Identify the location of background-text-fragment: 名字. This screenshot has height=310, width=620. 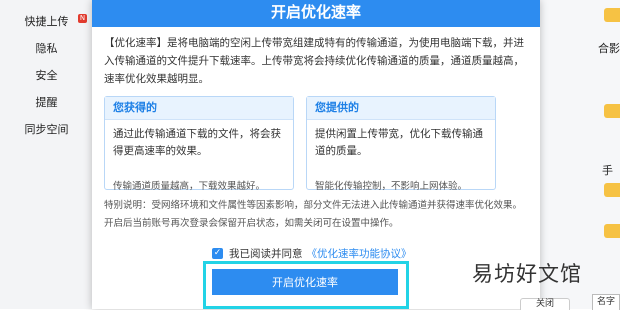
(606, 302).